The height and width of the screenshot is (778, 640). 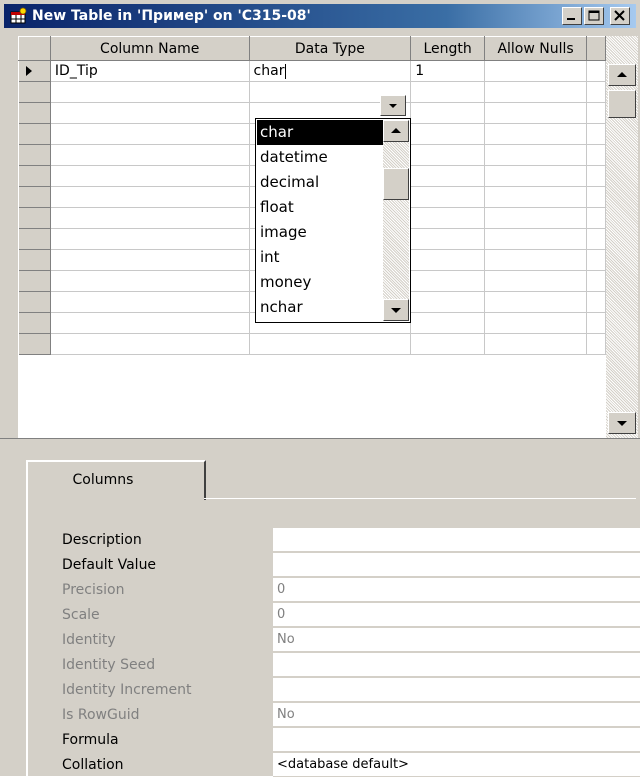 I want to click on dropdown-scrollbar, so click(x=396, y=220).